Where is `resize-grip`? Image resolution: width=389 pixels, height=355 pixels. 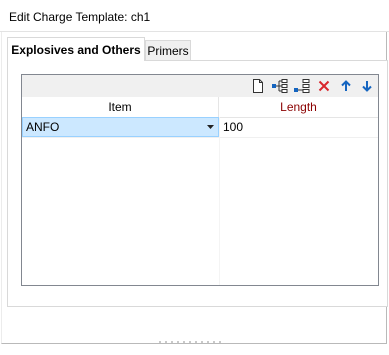 resize-grip is located at coordinates (194, 343).